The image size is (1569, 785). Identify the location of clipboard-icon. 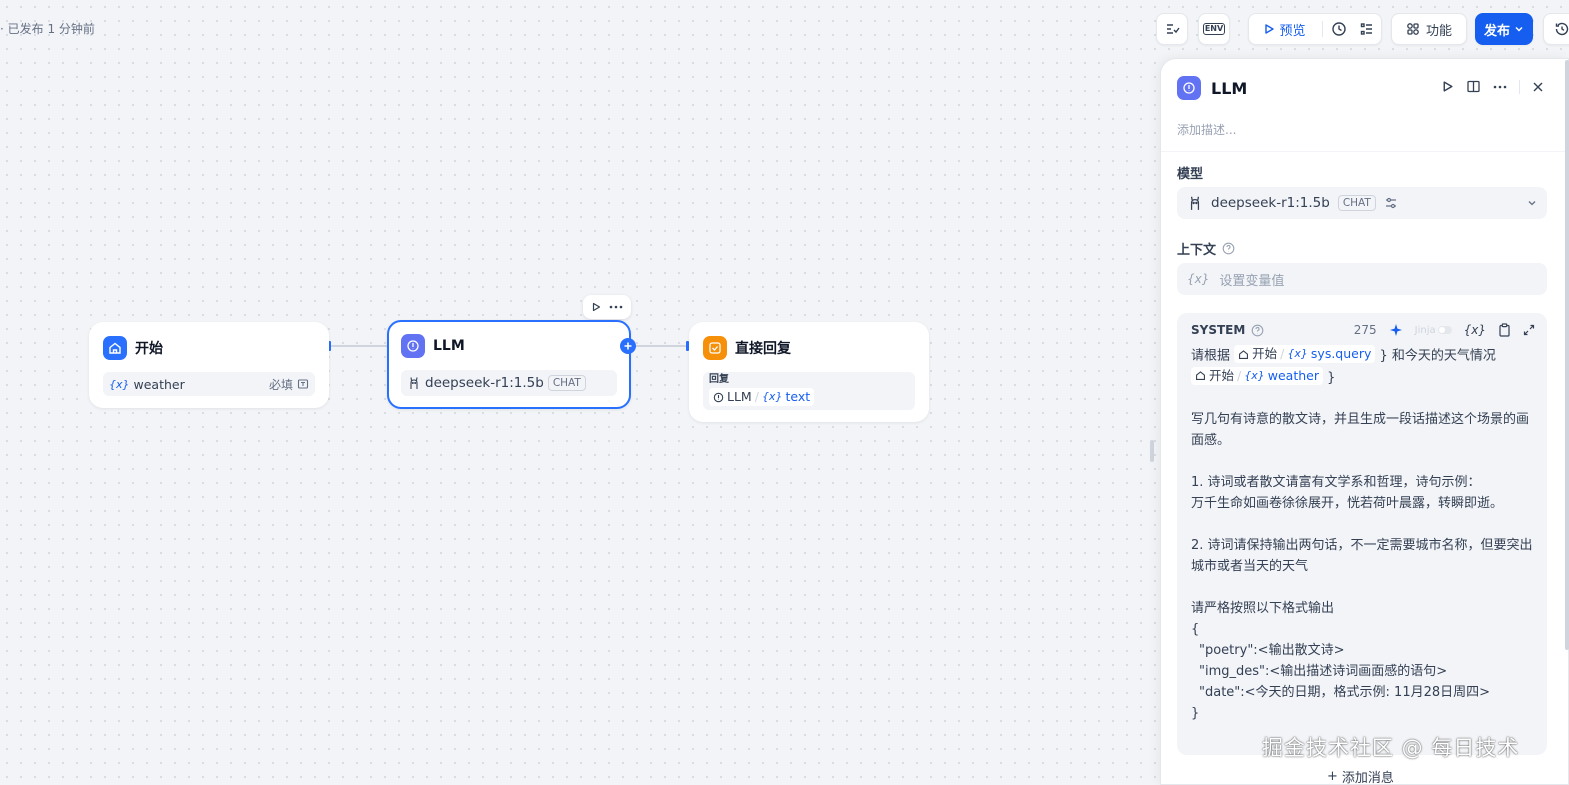
(1504, 330).